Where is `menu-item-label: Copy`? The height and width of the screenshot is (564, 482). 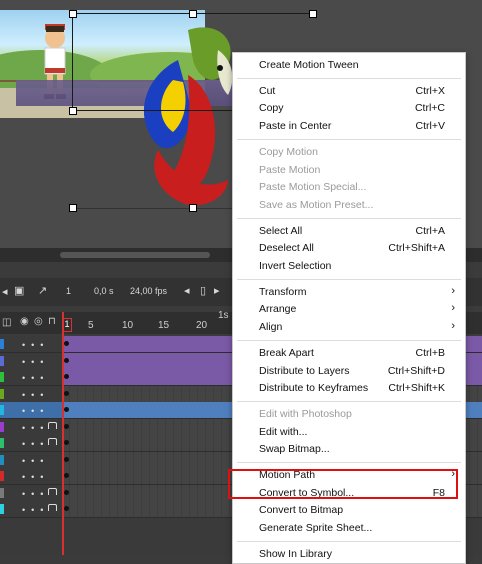 menu-item-label: Copy is located at coordinates (271, 108).